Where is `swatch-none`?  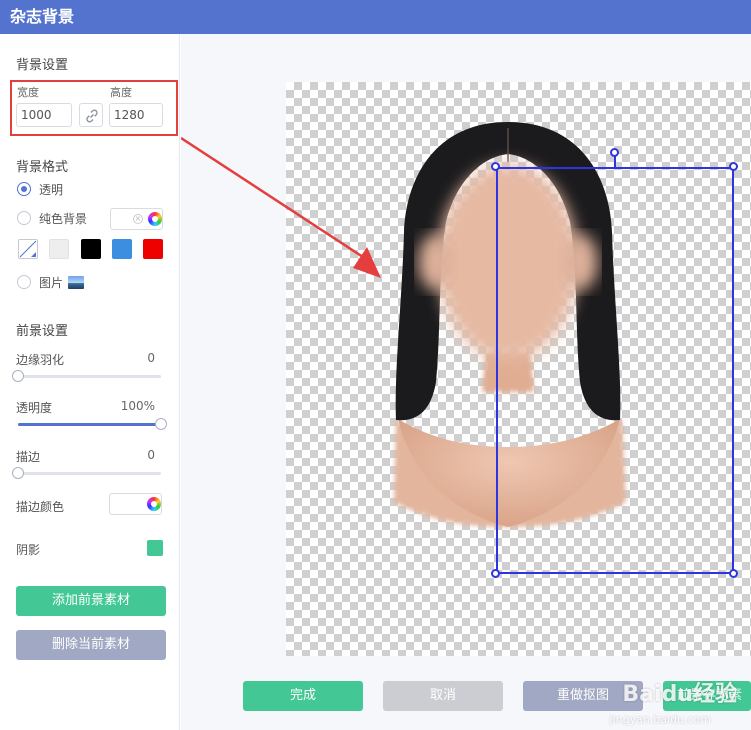
swatch-none is located at coordinates (28, 249).